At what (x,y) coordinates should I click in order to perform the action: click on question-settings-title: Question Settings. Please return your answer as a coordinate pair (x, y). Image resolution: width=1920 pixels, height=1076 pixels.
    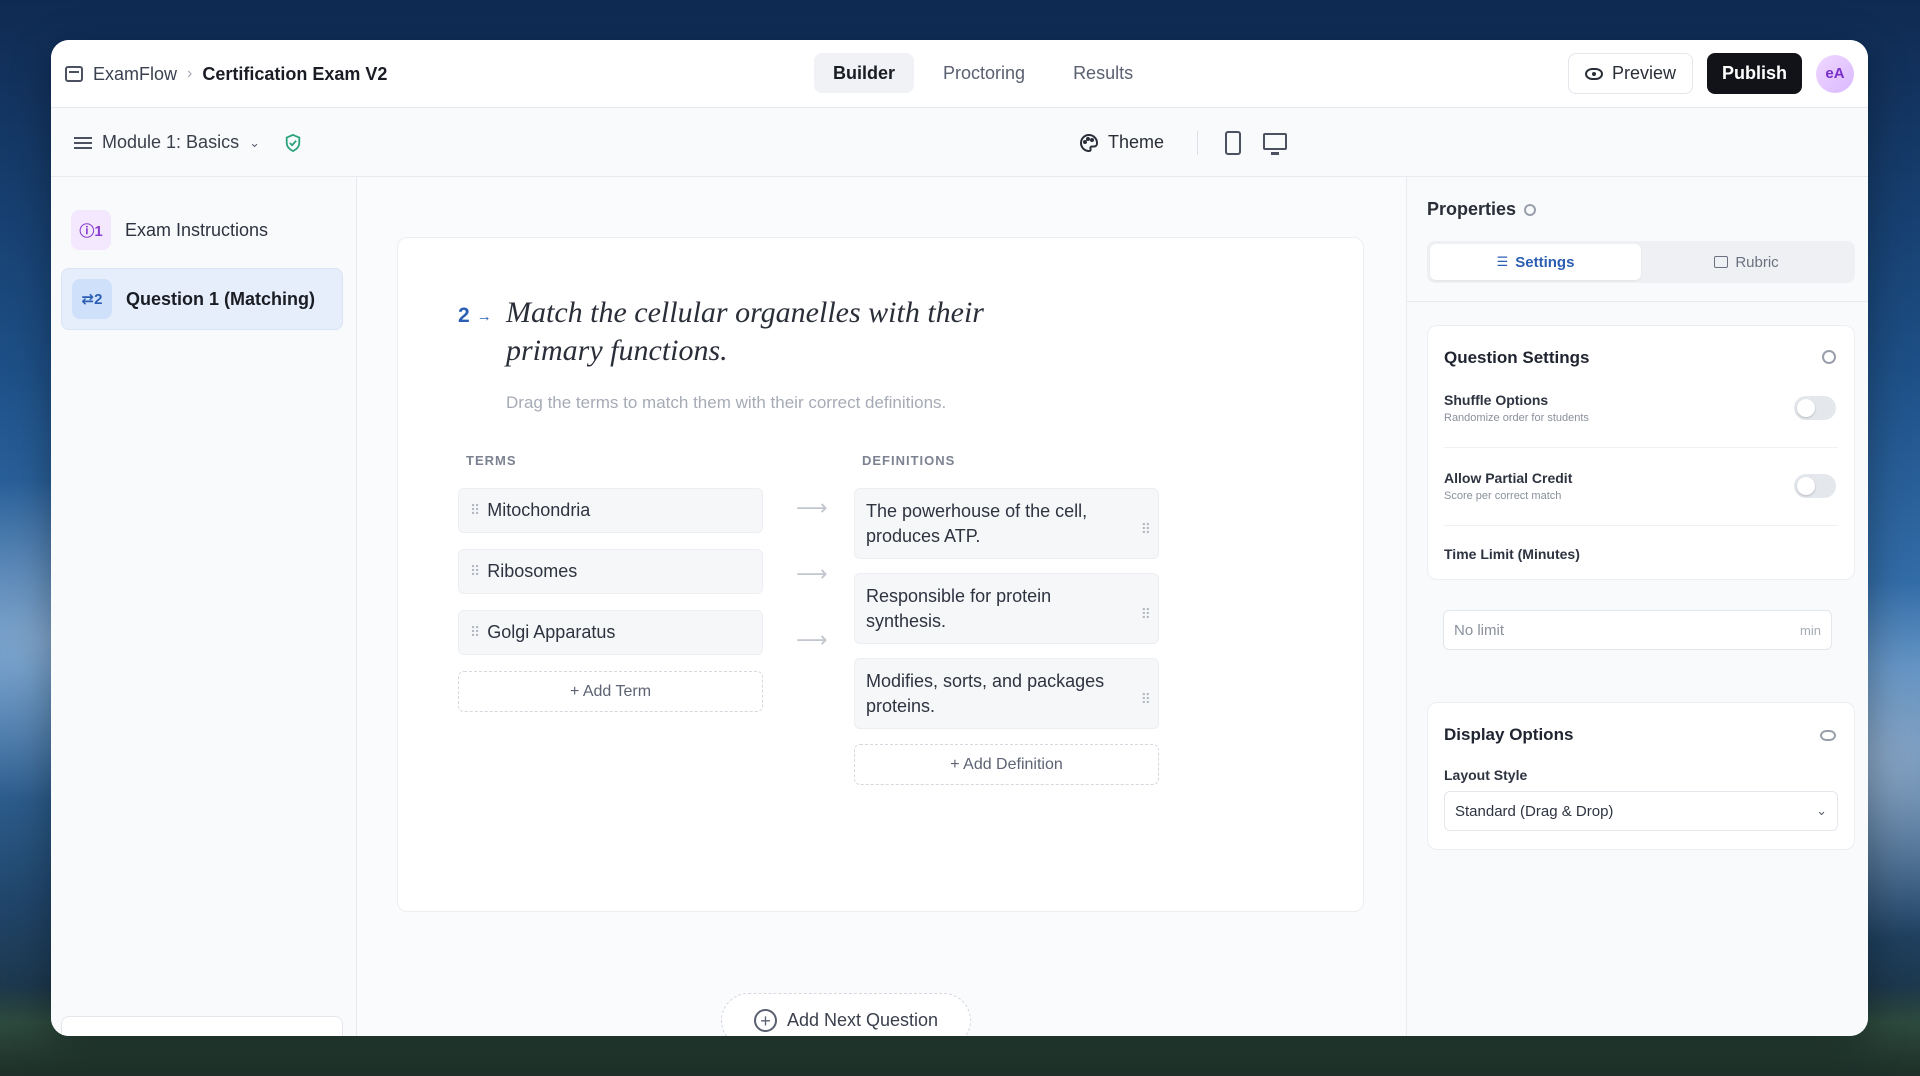
    Looking at the image, I should click on (1517, 357).